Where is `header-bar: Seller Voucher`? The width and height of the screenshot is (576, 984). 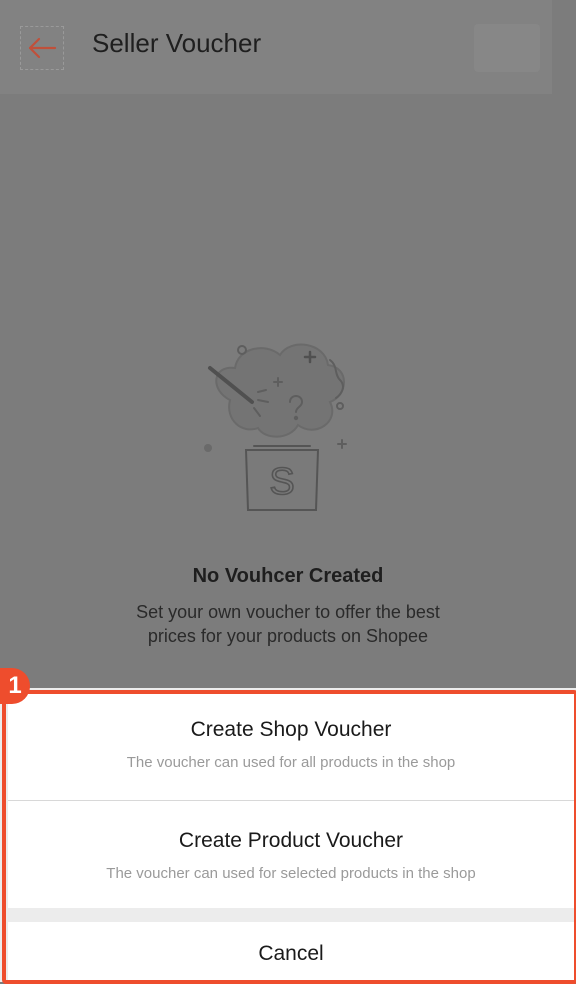
header-bar: Seller Voucher is located at coordinates (276, 47).